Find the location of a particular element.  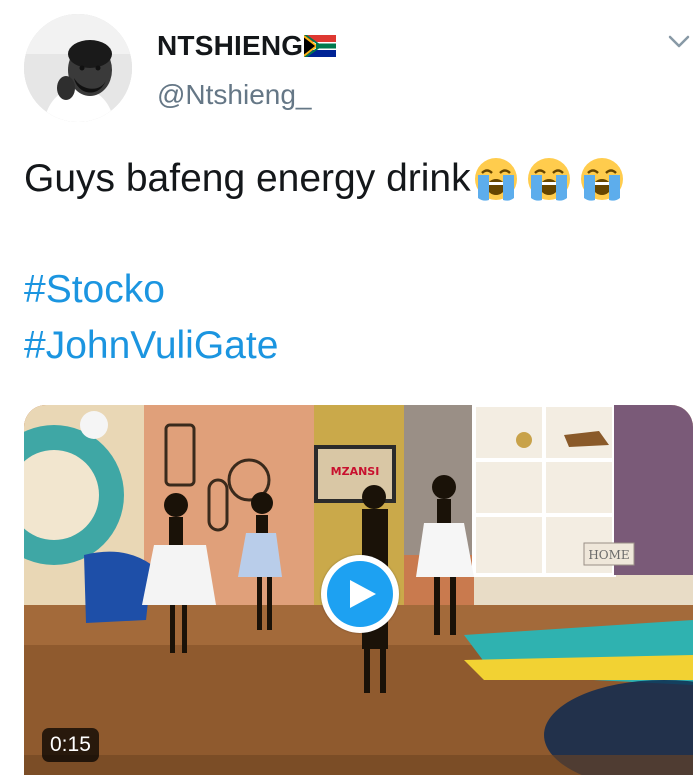

hashtag-link: #Stocko is located at coordinates (94, 290).